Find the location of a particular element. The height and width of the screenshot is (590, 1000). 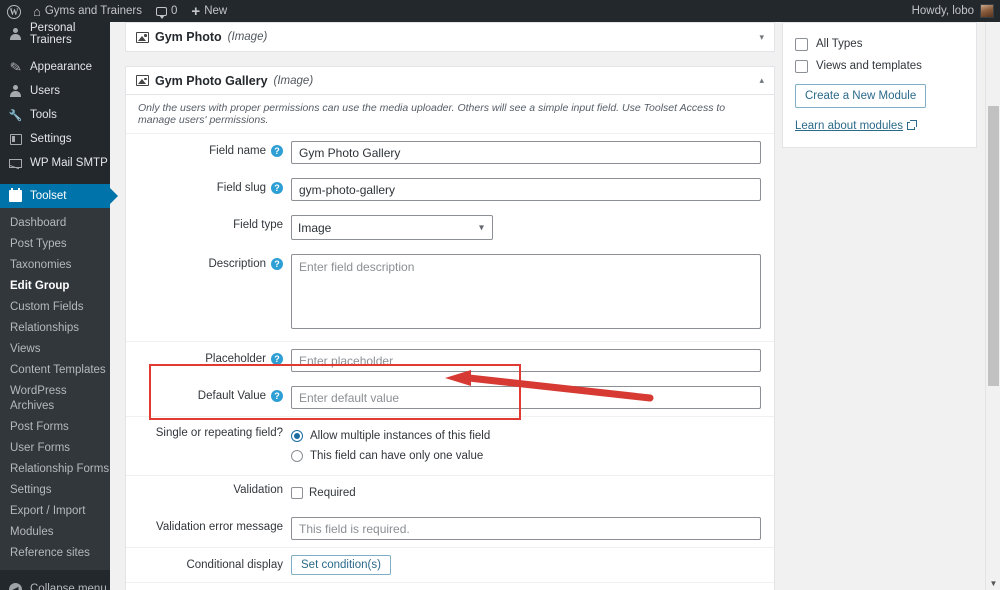

field-type-control: Image is located at coordinates (527, 227).